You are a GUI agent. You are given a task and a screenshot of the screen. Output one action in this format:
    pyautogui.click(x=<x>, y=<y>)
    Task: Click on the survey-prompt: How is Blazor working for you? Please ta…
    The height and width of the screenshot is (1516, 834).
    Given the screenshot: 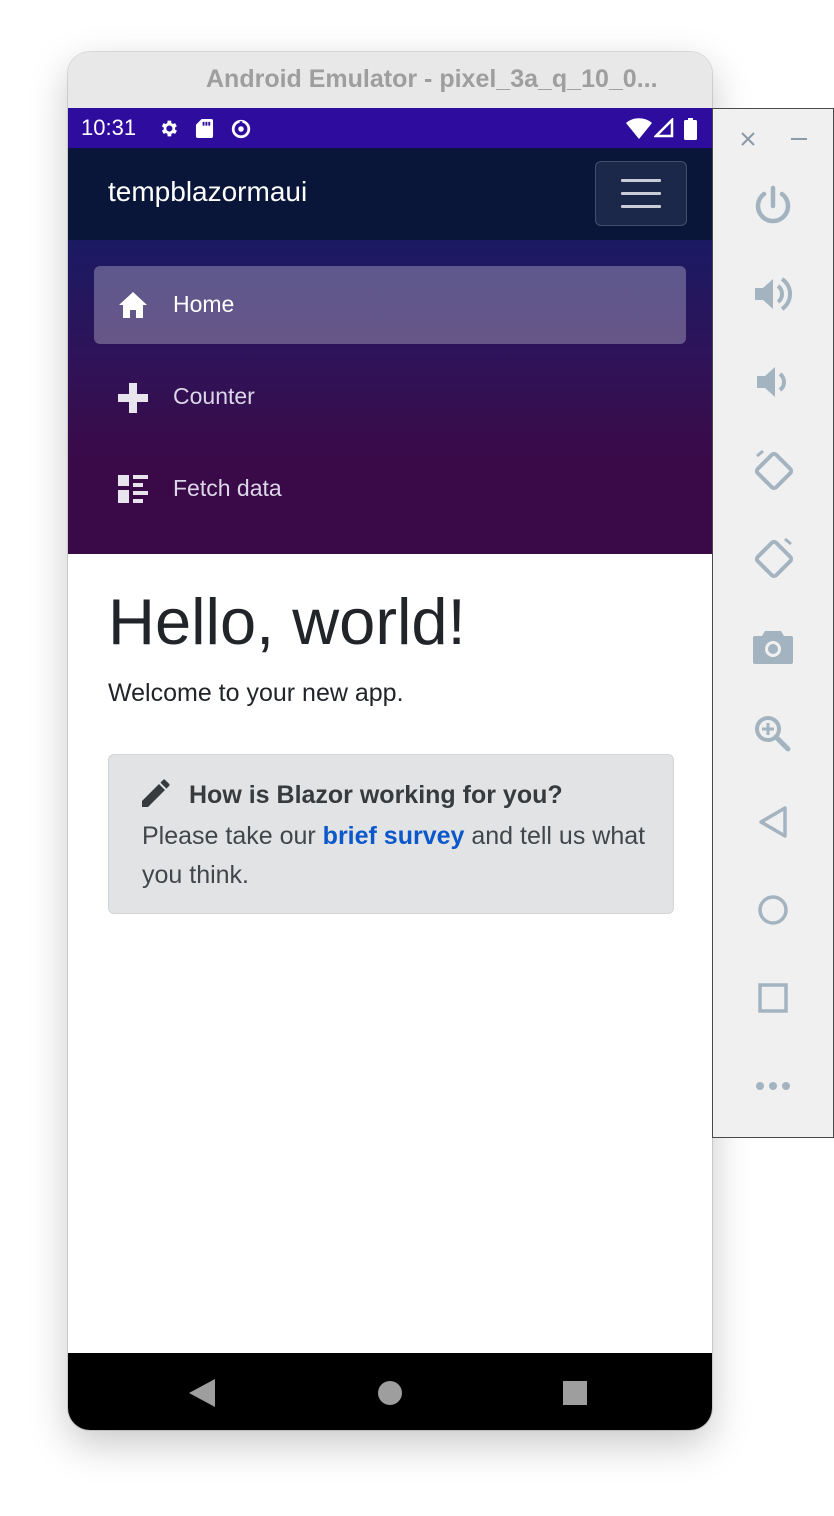 What is the action you would take?
    pyautogui.click(x=391, y=834)
    